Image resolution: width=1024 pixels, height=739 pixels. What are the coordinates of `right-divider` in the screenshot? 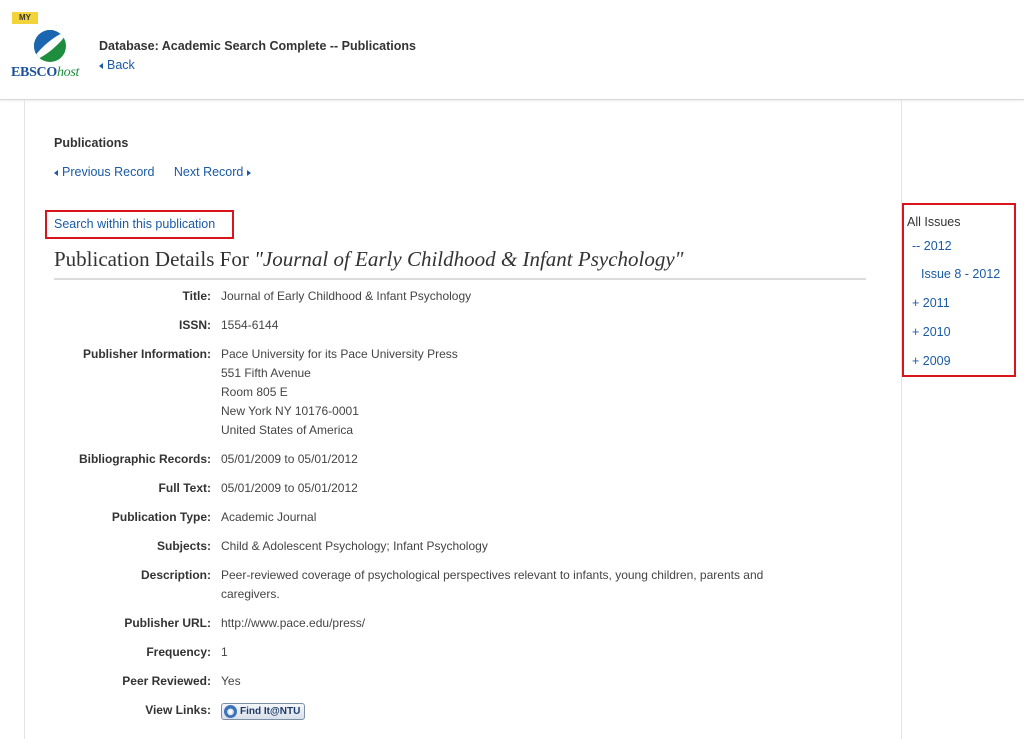 It's located at (901, 419).